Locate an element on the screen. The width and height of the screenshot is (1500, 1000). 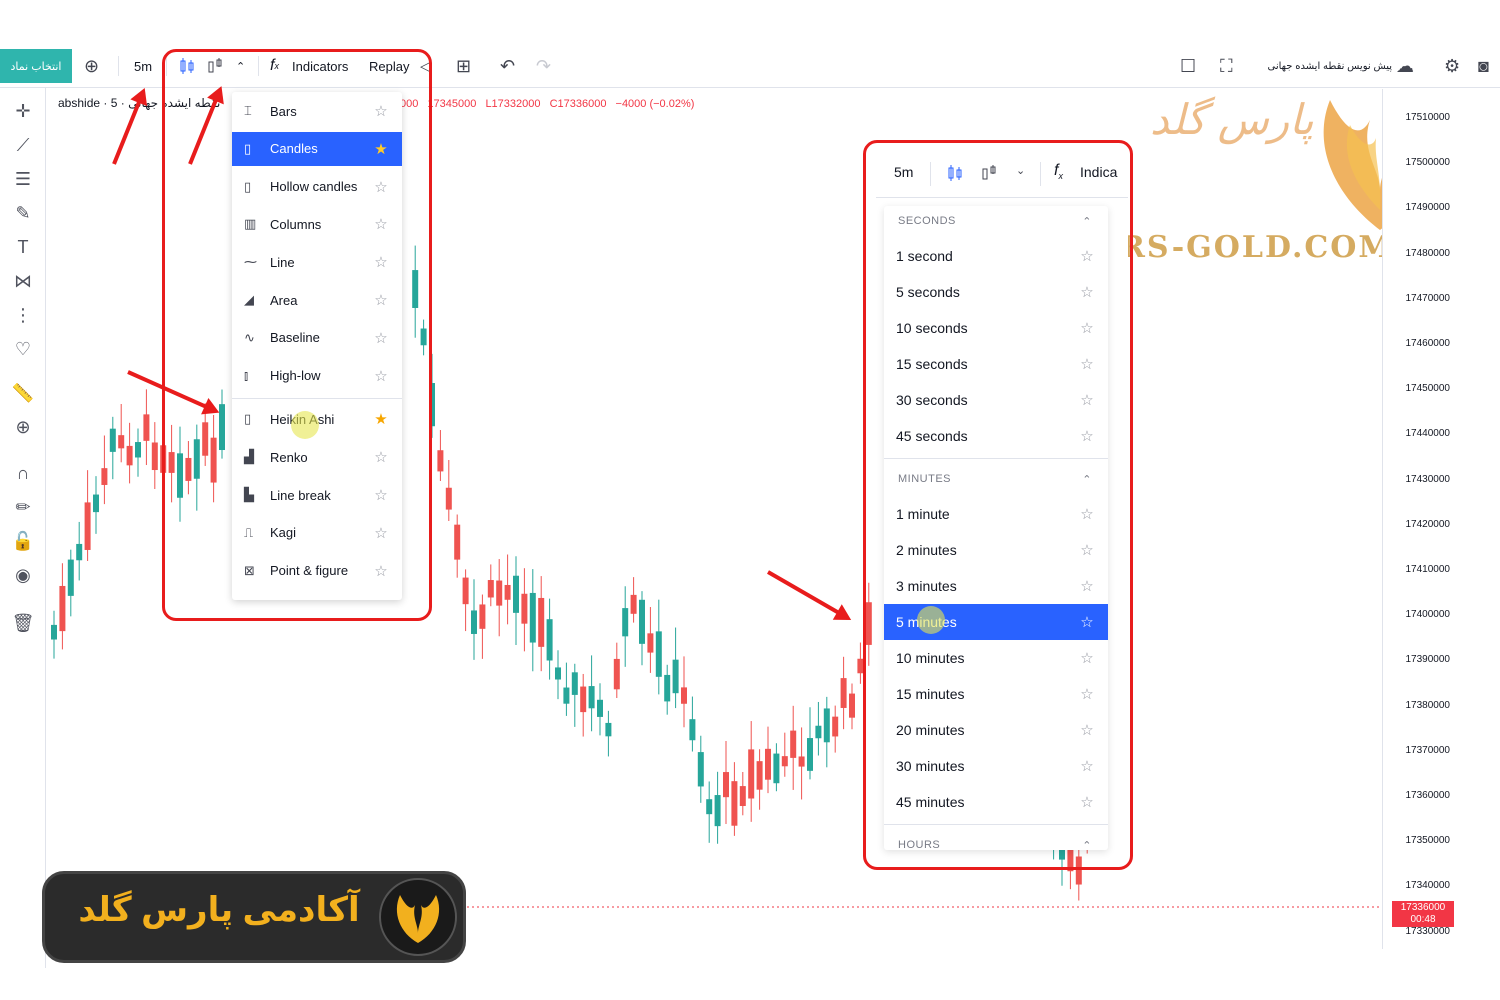
text-icon: T is located at coordinates (23, 247).